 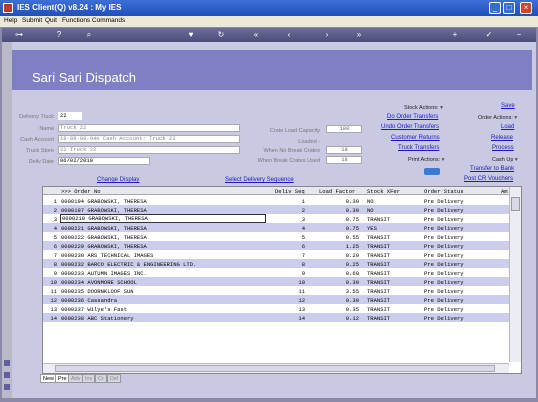 What do you see at coordinates (444, 191) in the screenshot?
I see `col-order-status: Order Status` at bounding box center [444, 191].